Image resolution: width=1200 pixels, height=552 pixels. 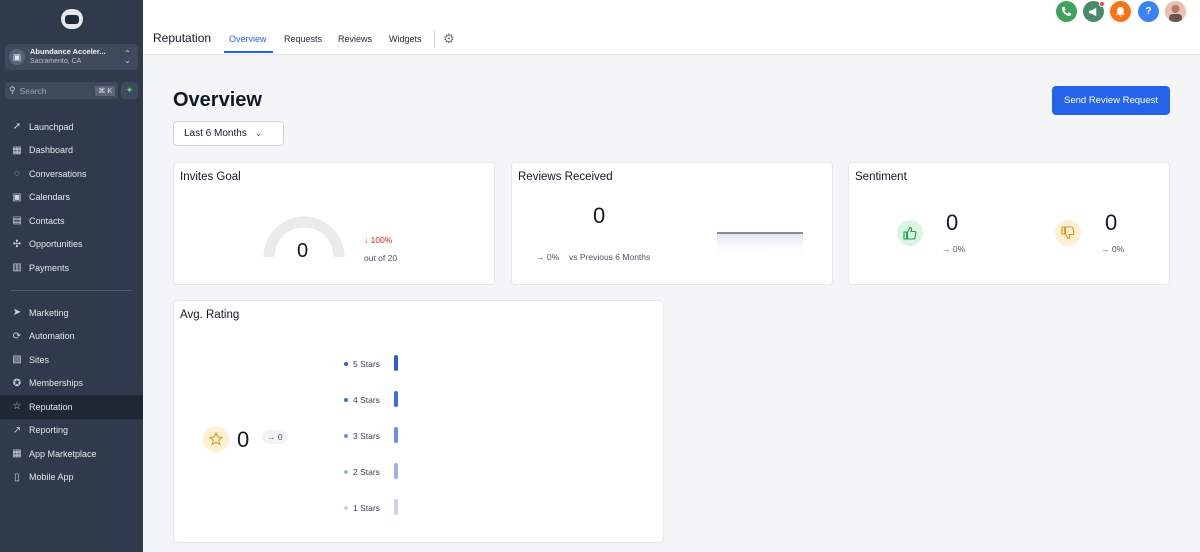 I want to click on invites-goal-value: 0, so click(x=303, y=251).